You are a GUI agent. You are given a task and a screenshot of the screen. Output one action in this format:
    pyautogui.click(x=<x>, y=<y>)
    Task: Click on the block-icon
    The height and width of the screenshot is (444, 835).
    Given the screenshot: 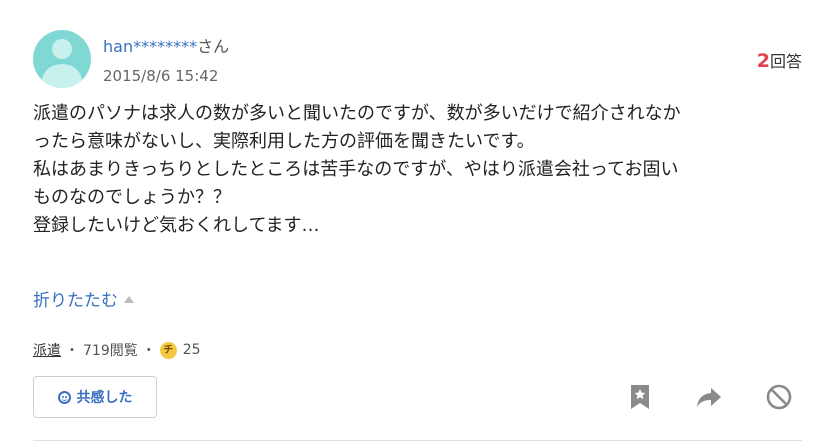 What is the action you would take?
    pyautogui.click(x=779, y=397)
    